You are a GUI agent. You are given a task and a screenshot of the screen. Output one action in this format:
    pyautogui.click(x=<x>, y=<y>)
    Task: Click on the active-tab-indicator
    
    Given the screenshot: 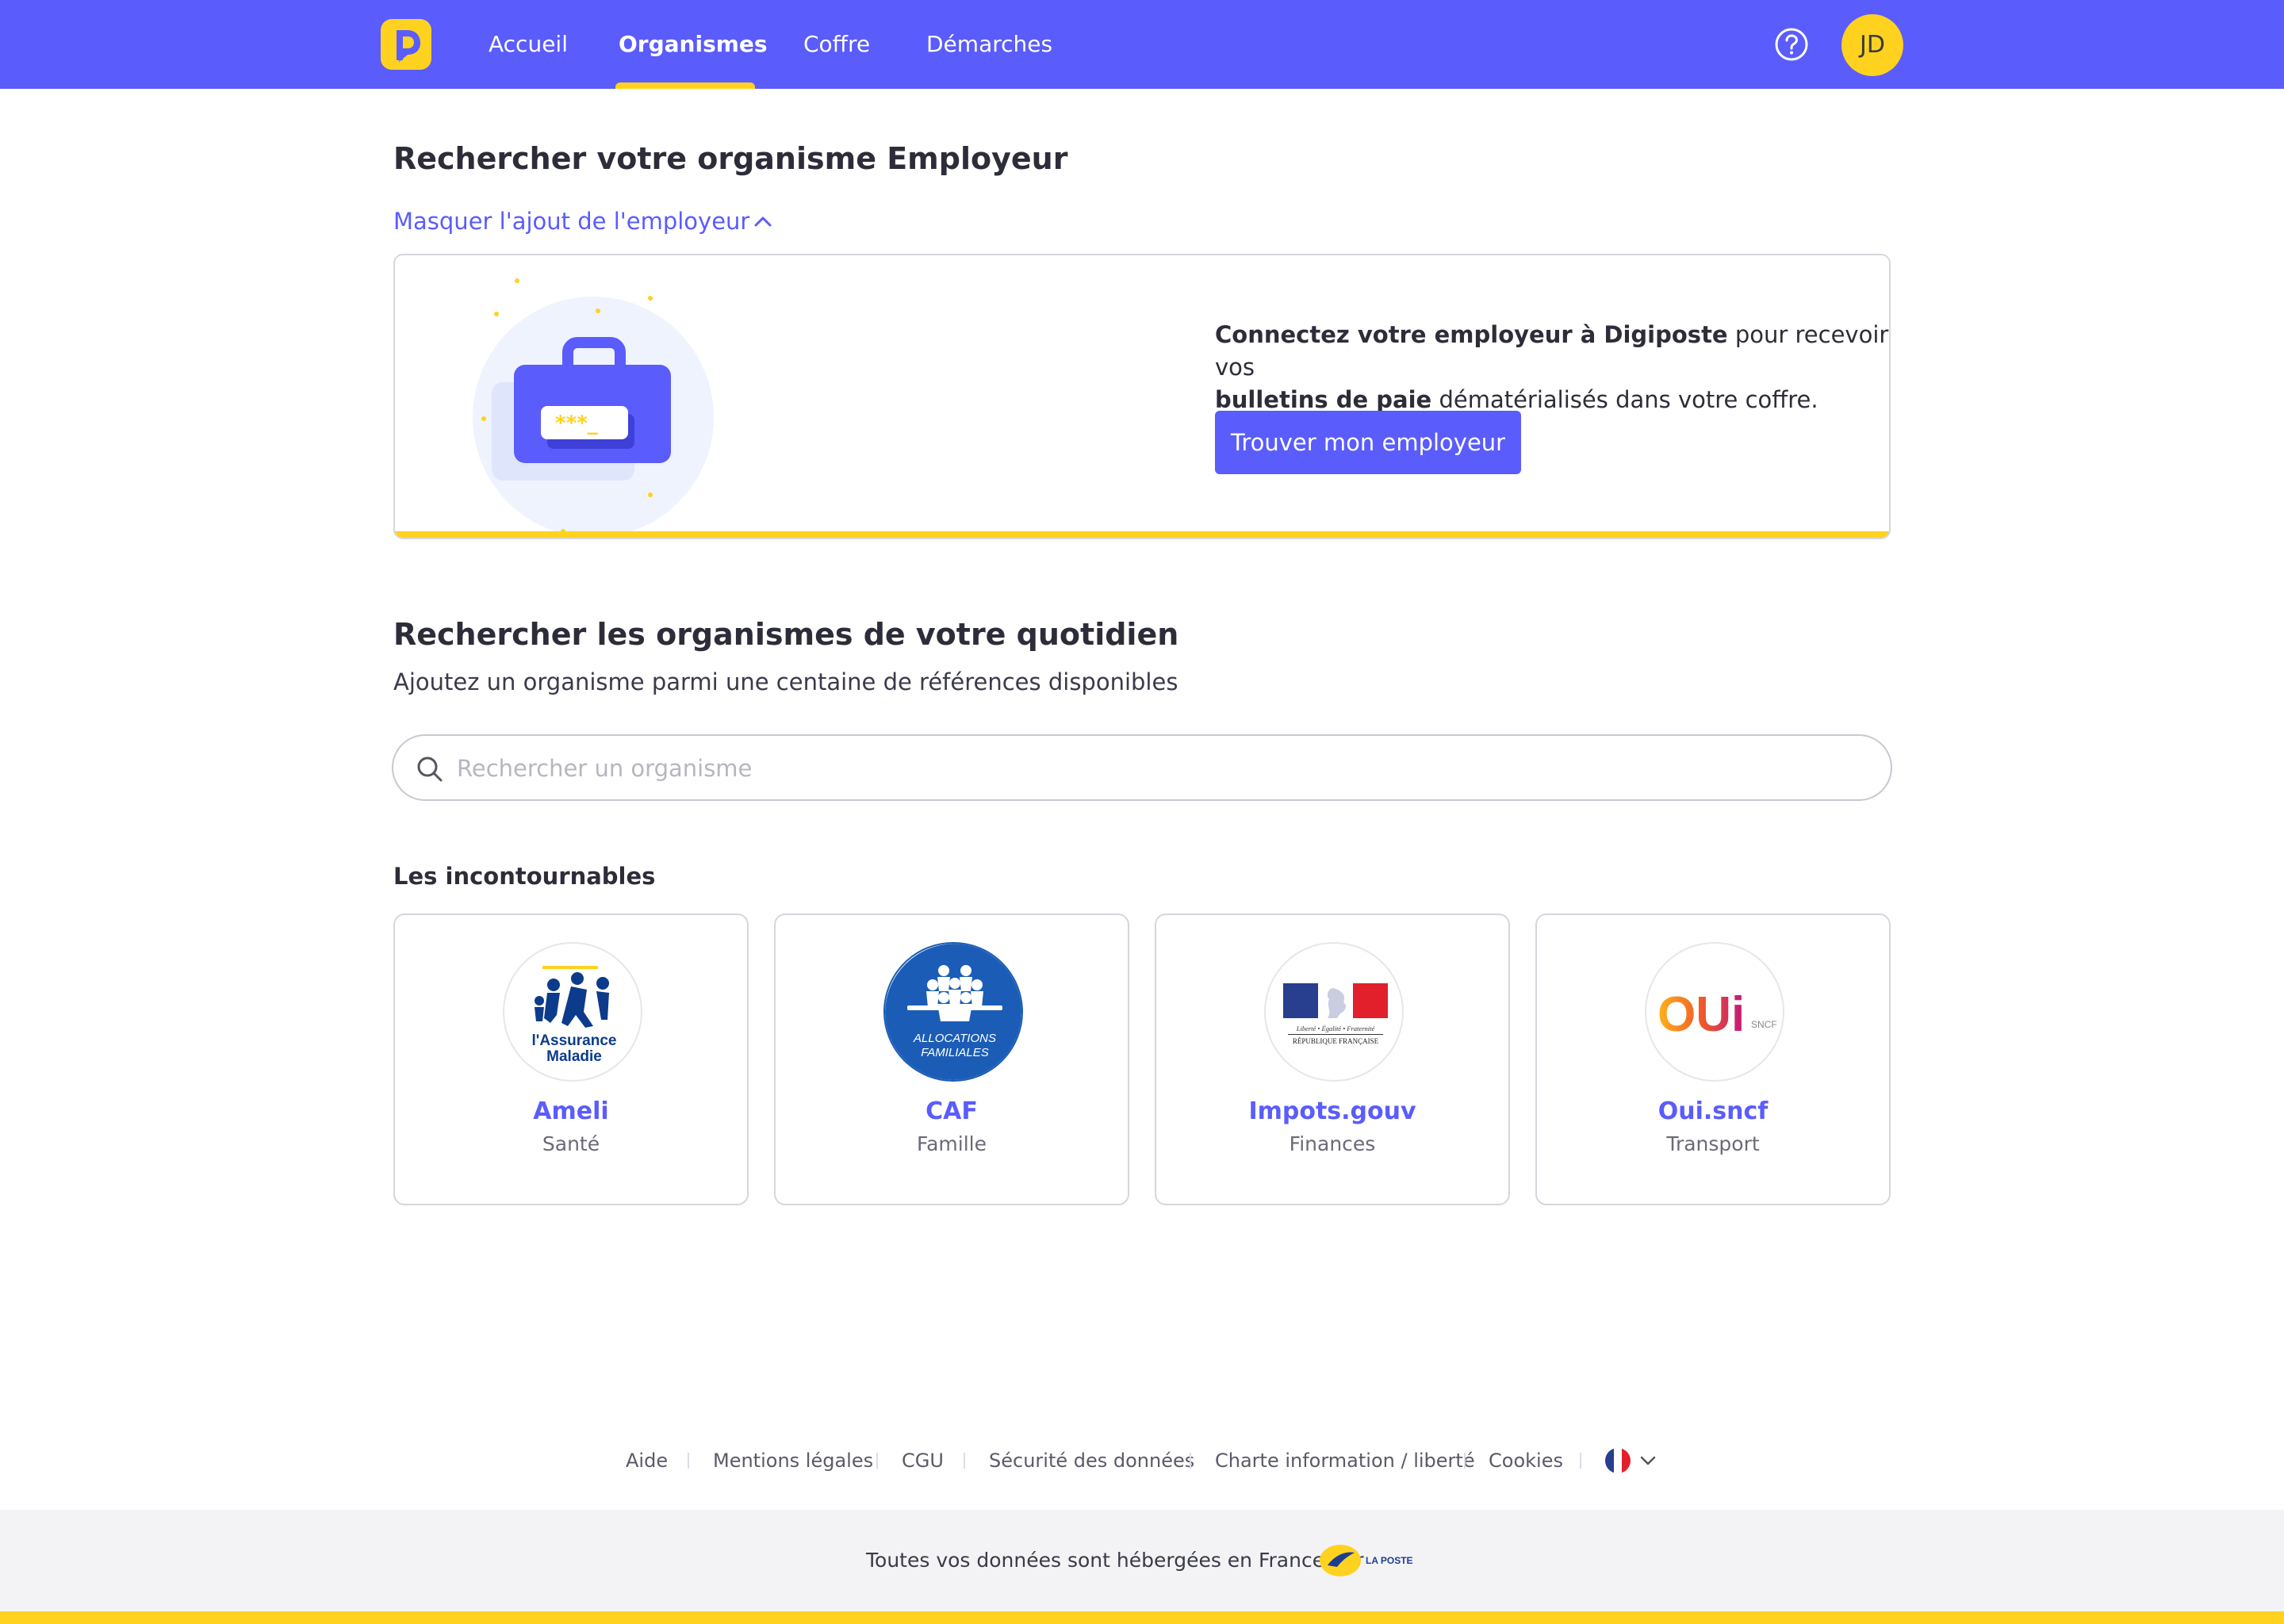 What is the action you would take?
    pyautogui.click(x=685, y=85)
    